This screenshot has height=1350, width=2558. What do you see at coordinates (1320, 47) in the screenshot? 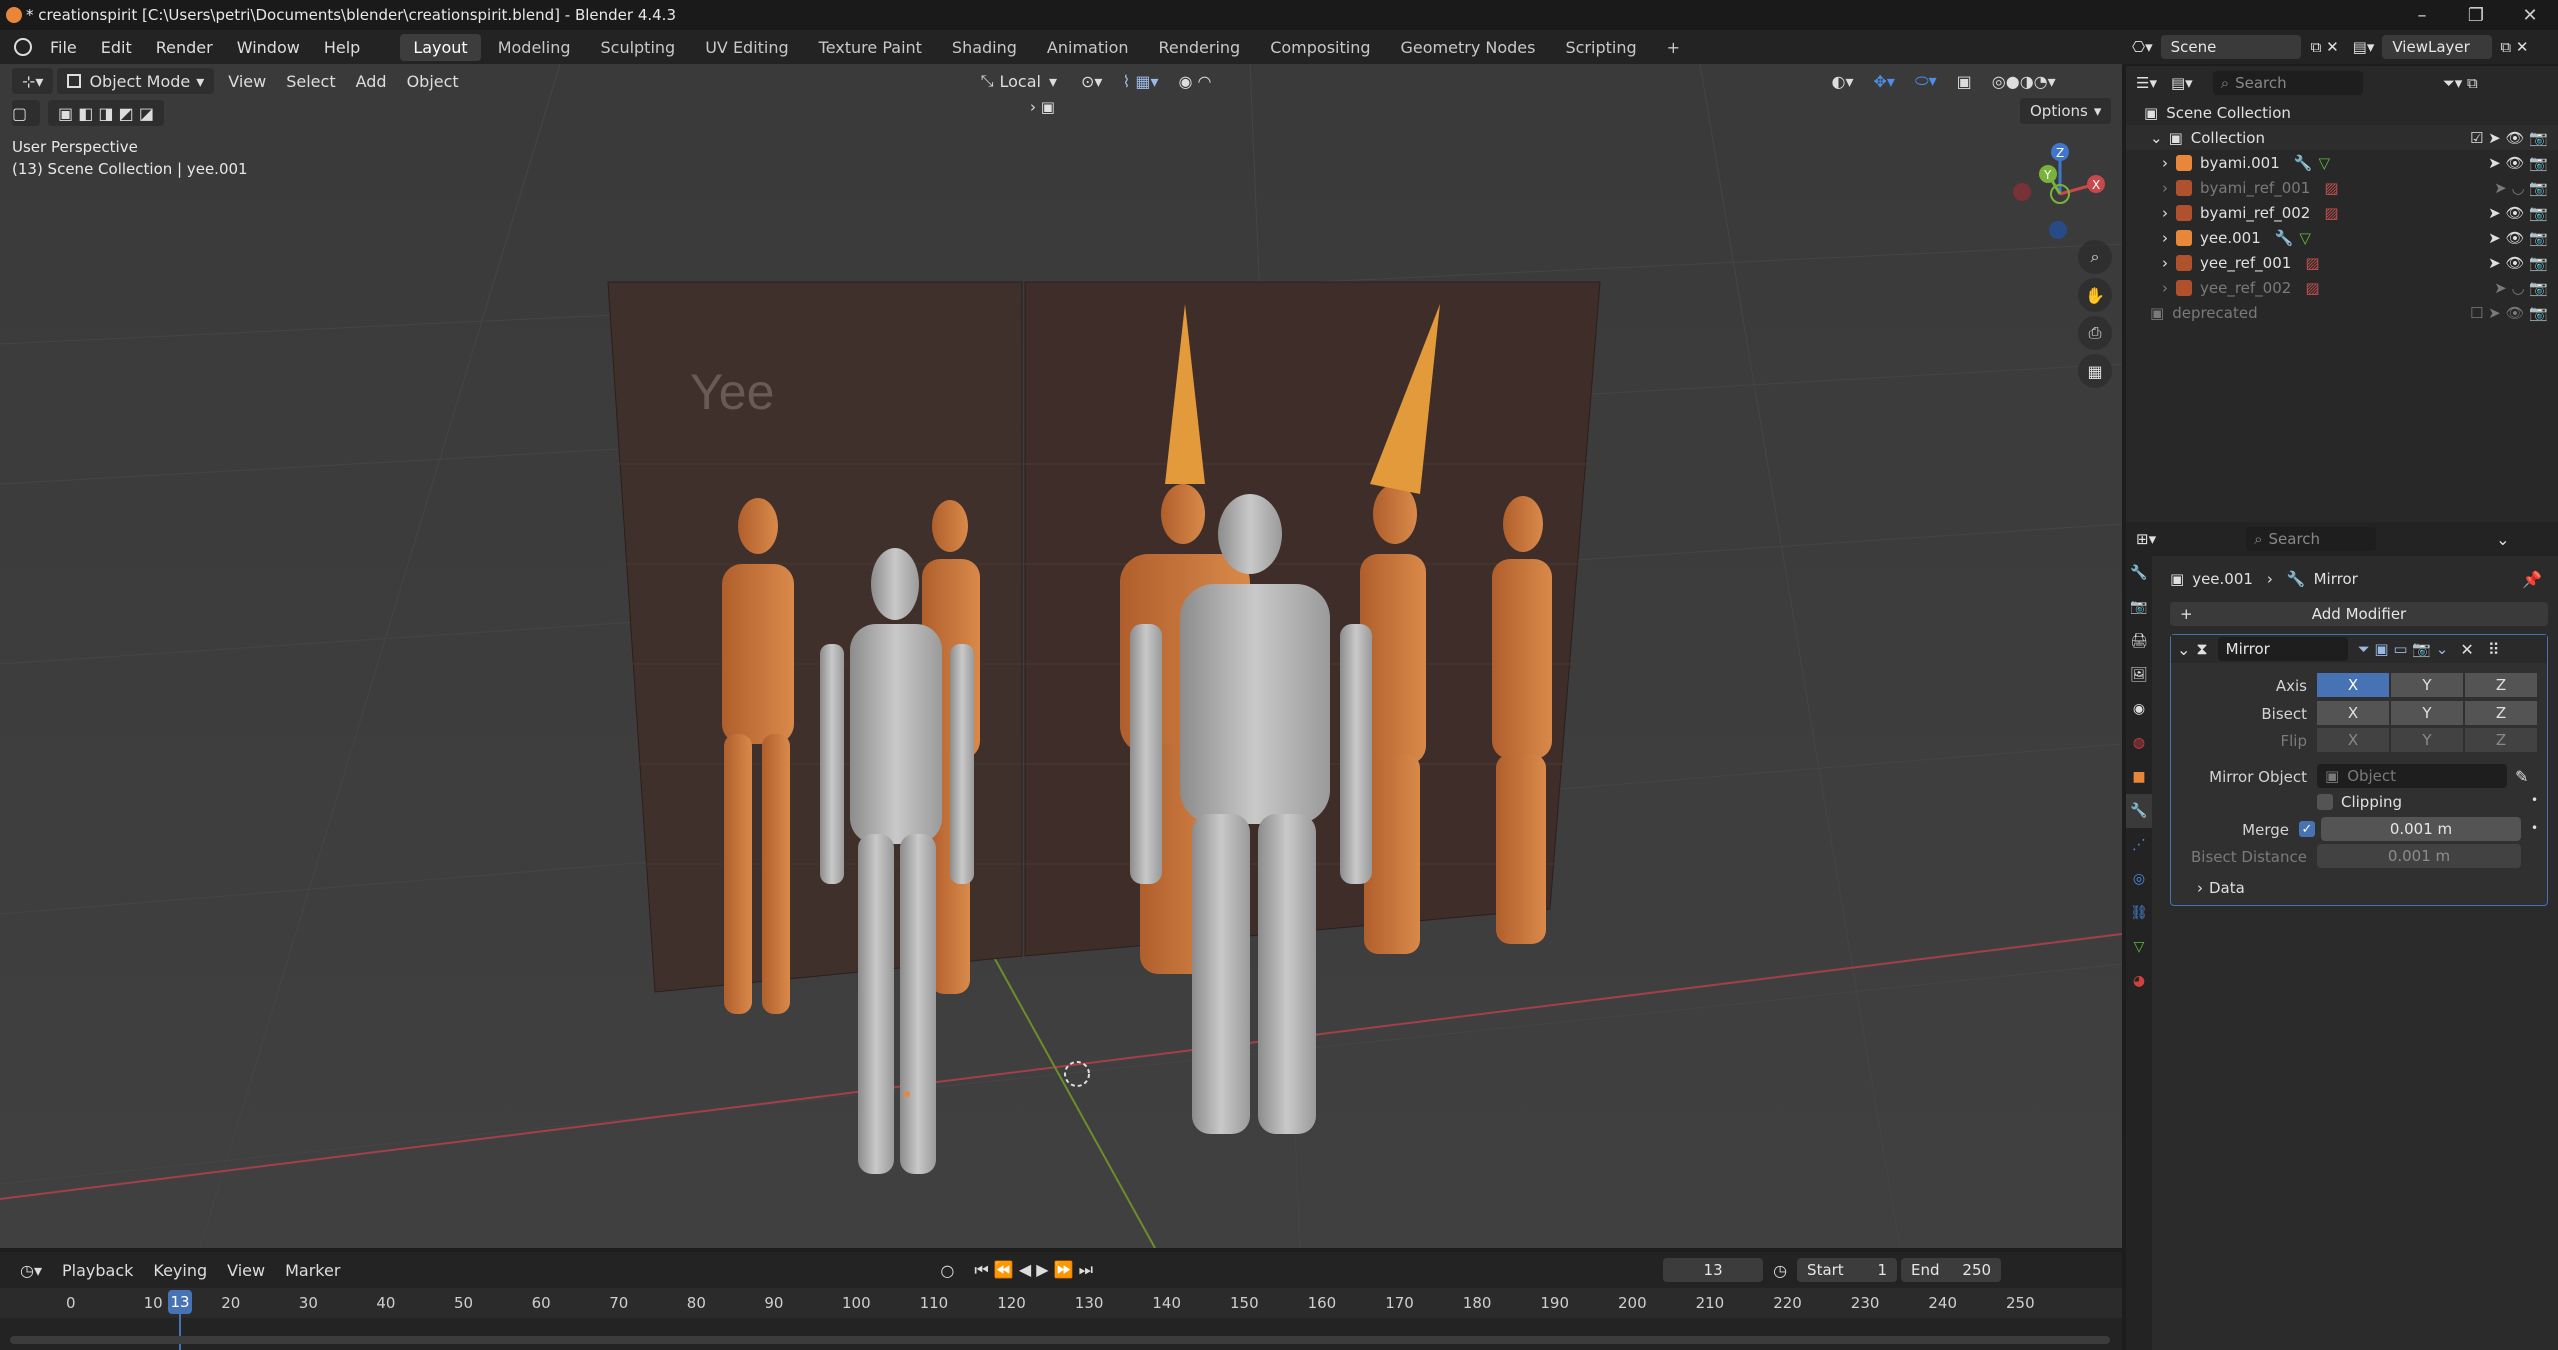
I see `tab-compositing: Compositing` at bounding box center [1320, 47].